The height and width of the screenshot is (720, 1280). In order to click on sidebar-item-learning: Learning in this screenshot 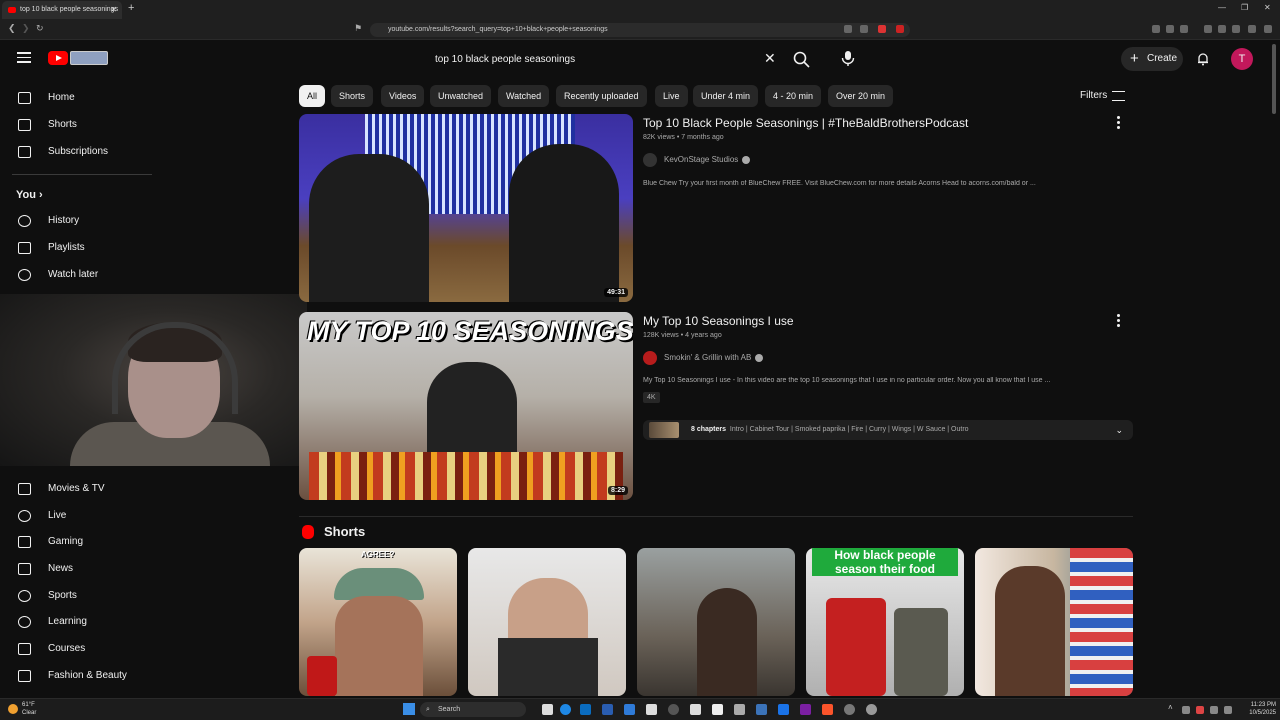, I will do `click(82, 622)`.